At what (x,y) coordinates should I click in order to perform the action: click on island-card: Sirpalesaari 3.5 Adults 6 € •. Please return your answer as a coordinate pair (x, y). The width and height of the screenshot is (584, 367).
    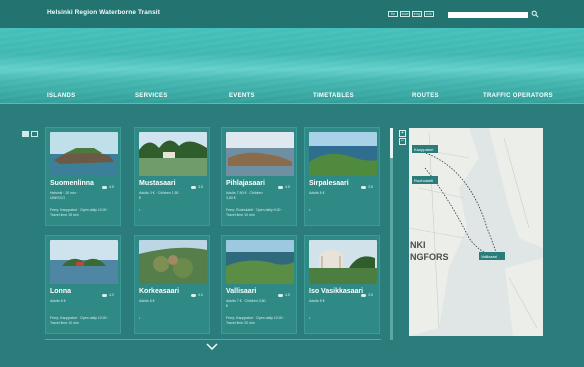
    Looking at the image, I should click on (342, 176).